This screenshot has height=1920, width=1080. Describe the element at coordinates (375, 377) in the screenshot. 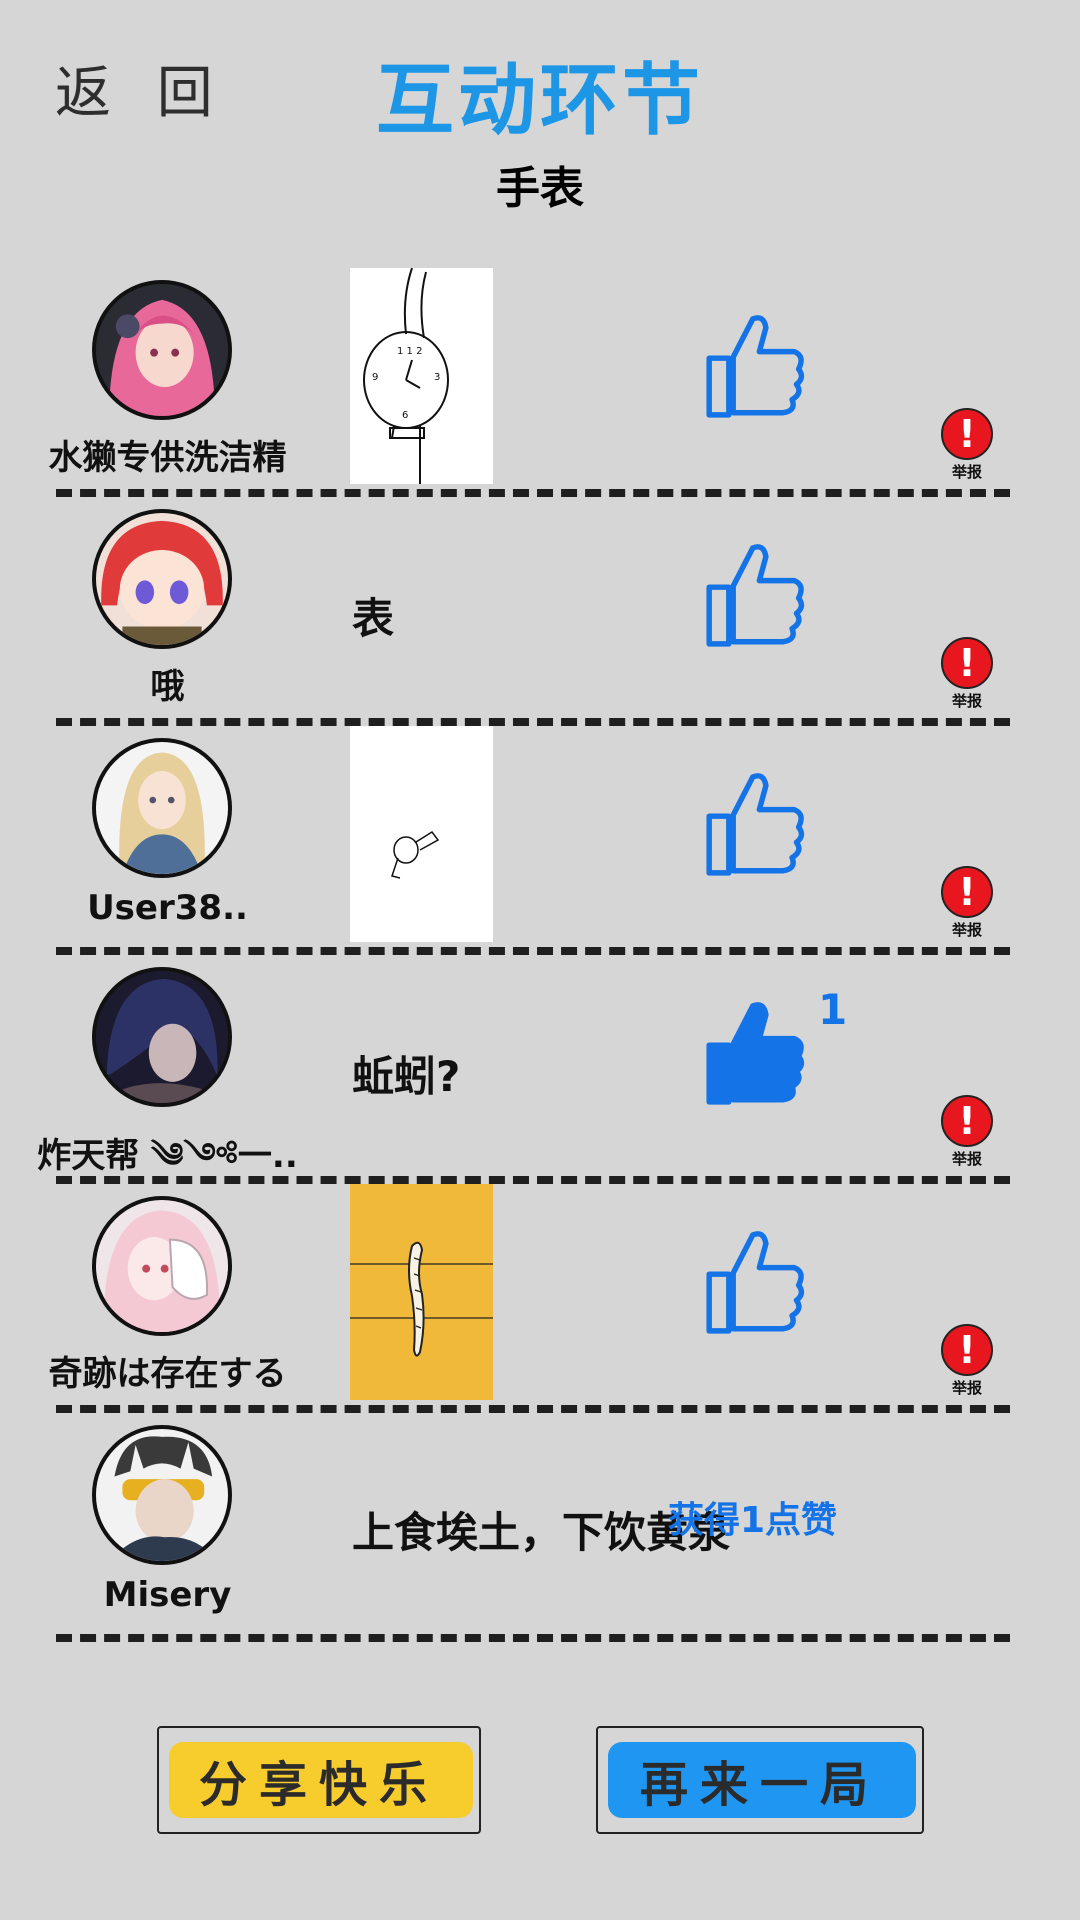

I see `svg-text: 9` at that location.